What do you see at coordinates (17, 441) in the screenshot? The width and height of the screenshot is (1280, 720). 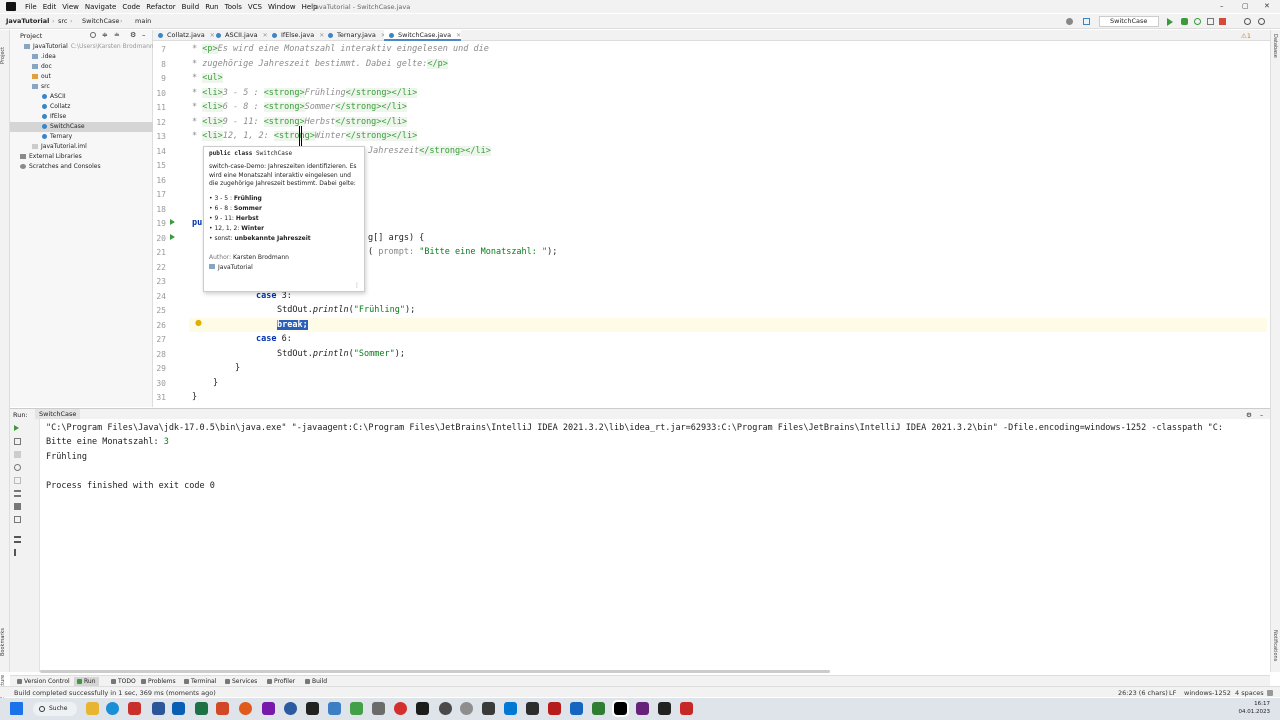 I see `wrench-icon` at bounding box center [17, 441].